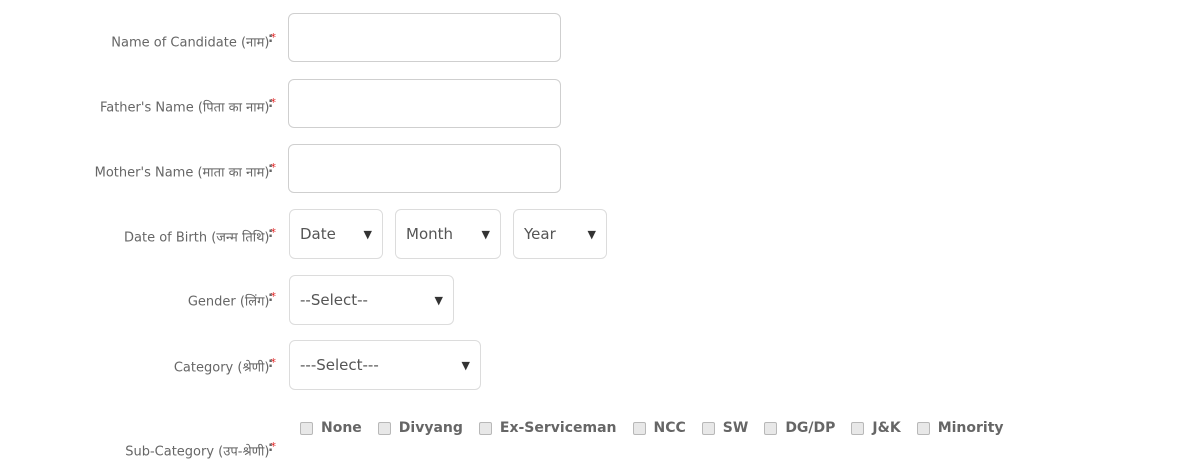  What do you see at coordinates (331, 428) in the screenshot?
I see `subcategory-option-none: None` at bounding box center [331, 428].